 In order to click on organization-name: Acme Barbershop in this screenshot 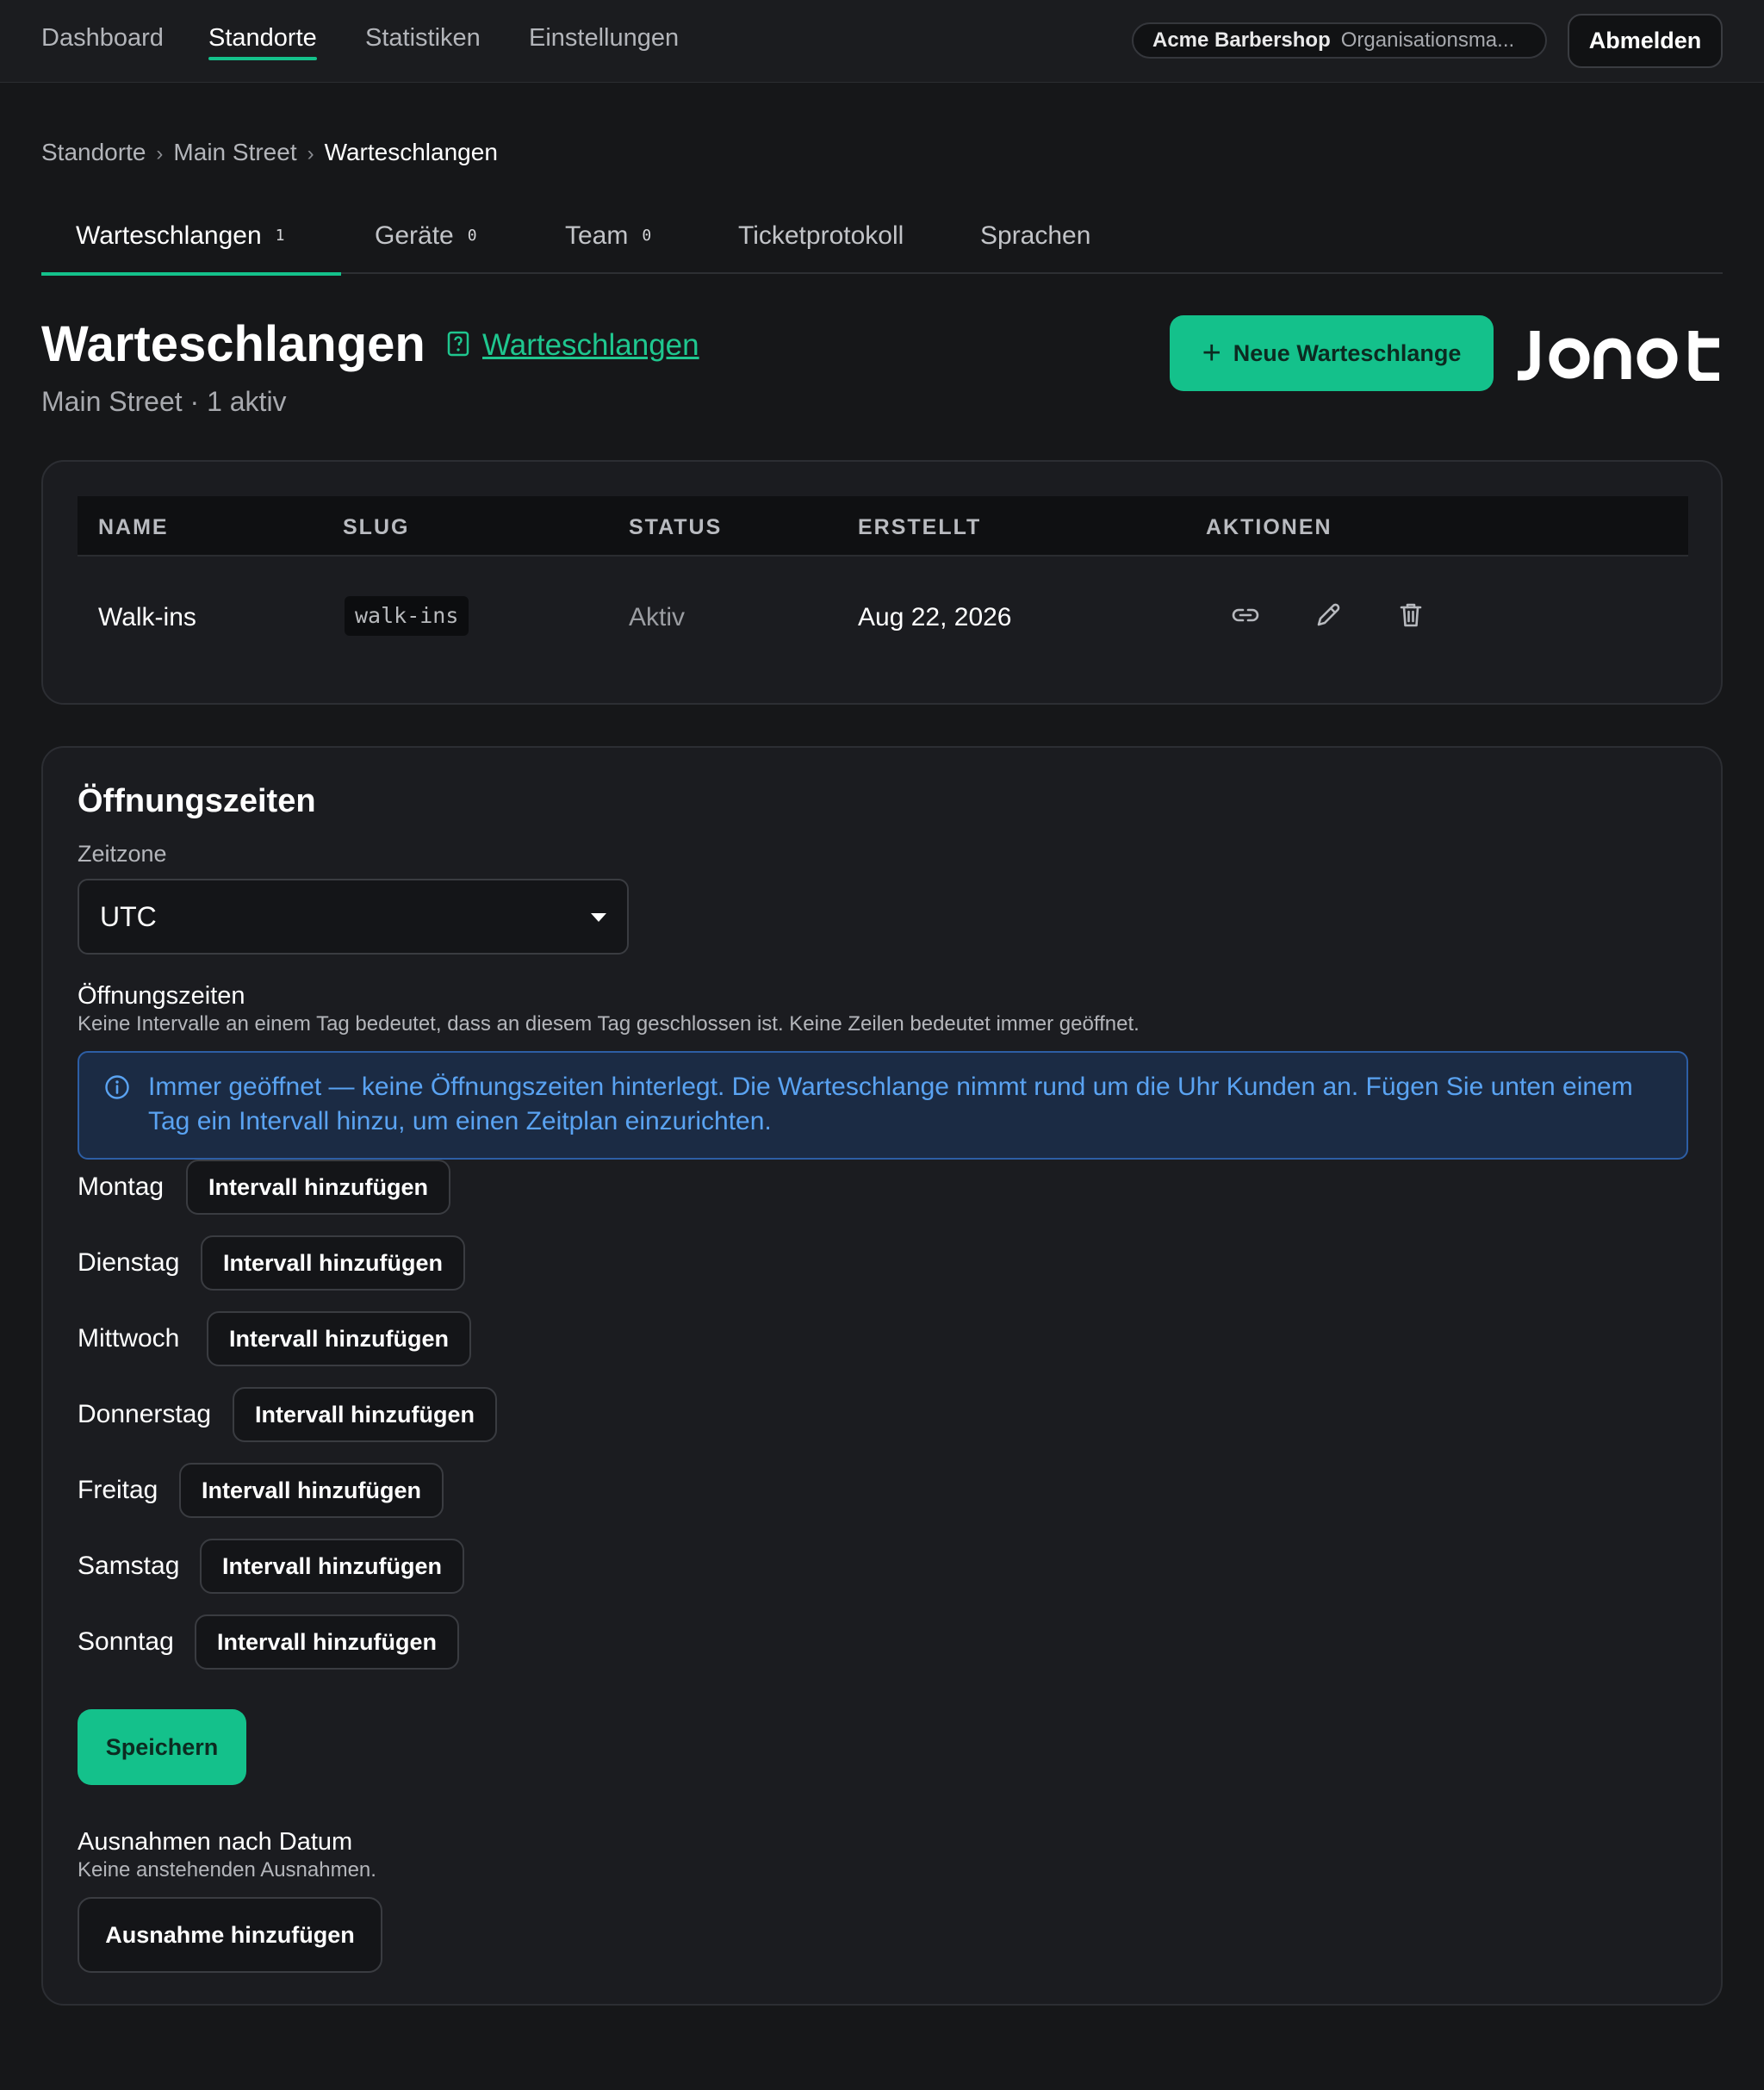, I will do `click(1242, 40)`.